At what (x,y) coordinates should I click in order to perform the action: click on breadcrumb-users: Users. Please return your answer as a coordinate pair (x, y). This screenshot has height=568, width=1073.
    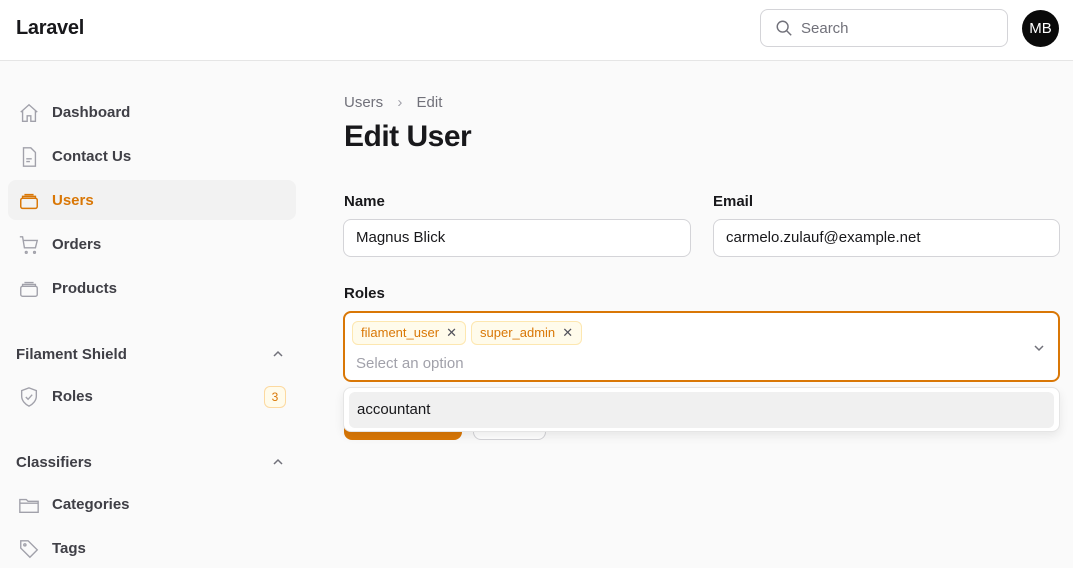
    Looking at the image, I should click on (363, 102).